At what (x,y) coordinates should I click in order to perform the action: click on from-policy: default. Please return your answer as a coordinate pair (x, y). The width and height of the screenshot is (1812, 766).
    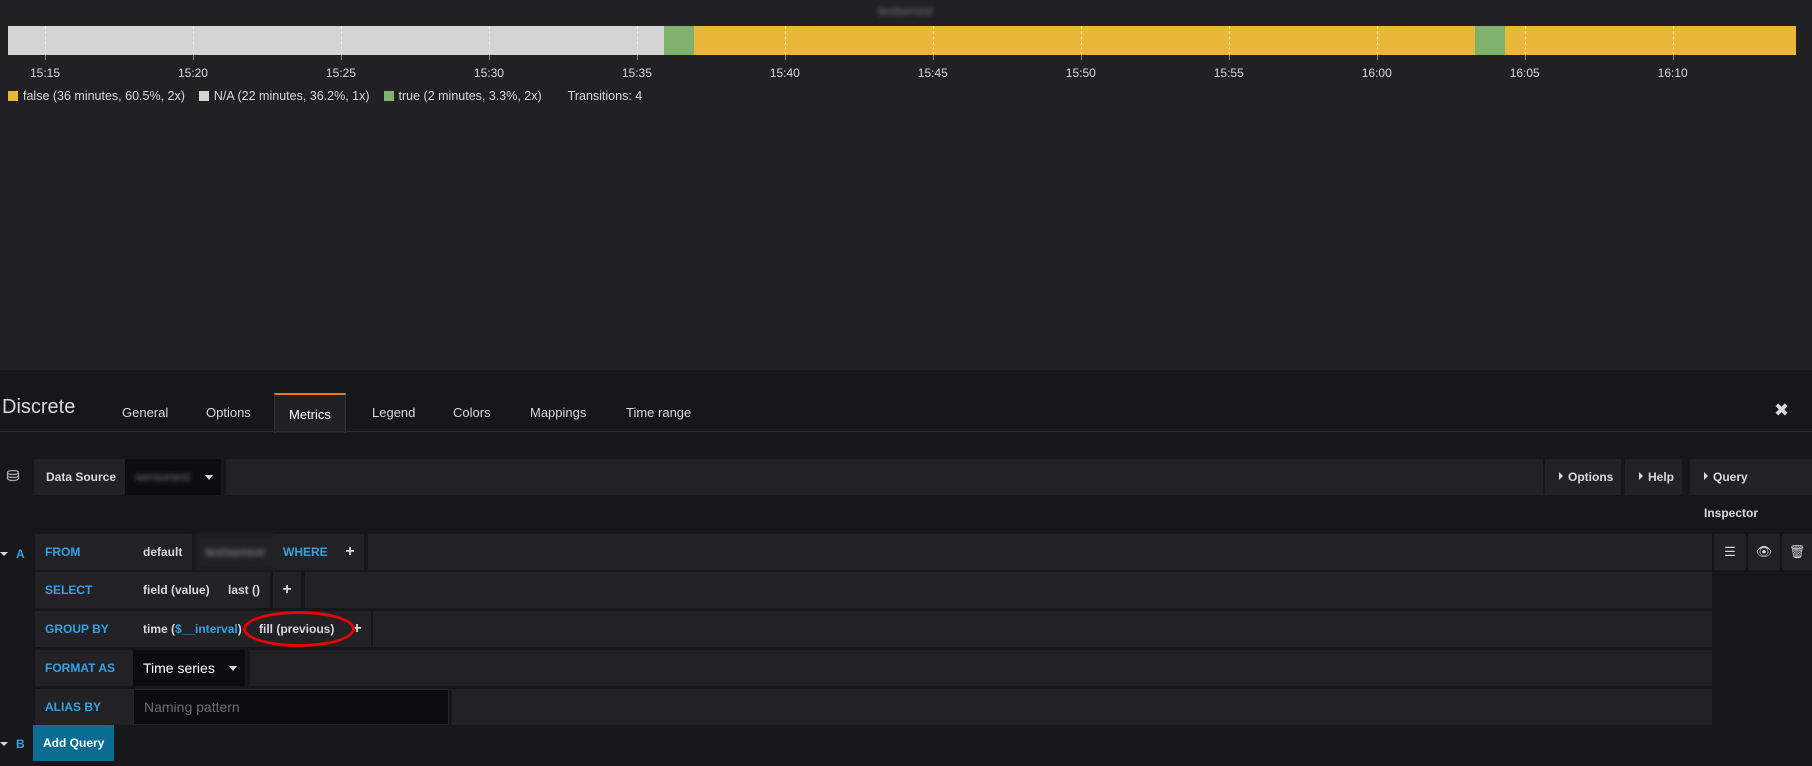
    Looking at the image, I should click on (163, 552).